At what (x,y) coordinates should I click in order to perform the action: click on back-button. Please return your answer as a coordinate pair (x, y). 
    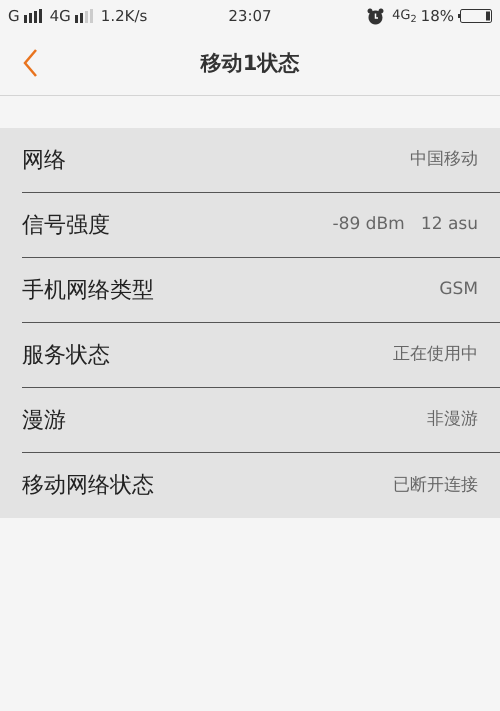
    Looking at the image, I should click on (30, 63).